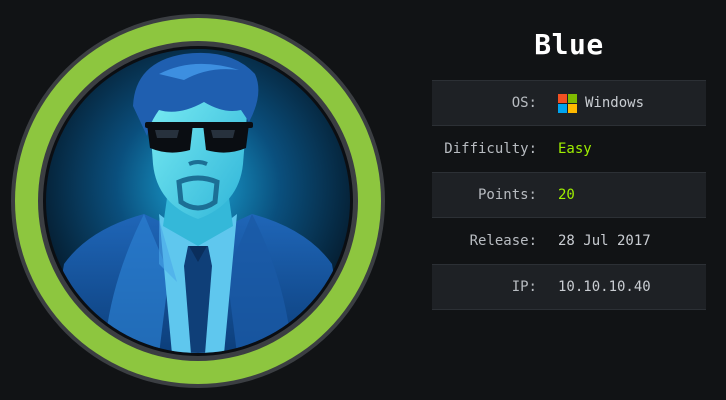 The height and width of the screenshot is (400, 726). I want to click on info-row-difficulty: Difficulty: Easy, so click(569, 149).